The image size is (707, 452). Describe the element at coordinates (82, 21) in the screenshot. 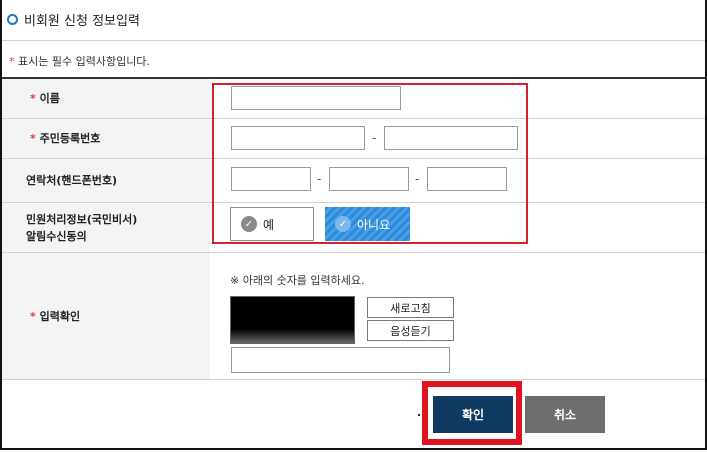

I see `page-title: 비회원 신청 정보입력` at that location.